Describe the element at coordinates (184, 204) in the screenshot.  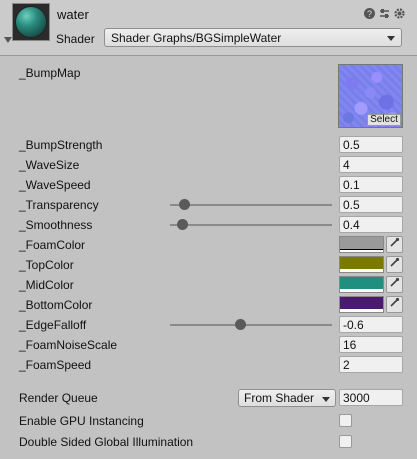
I see `transparency-slider-thumb` at that location.